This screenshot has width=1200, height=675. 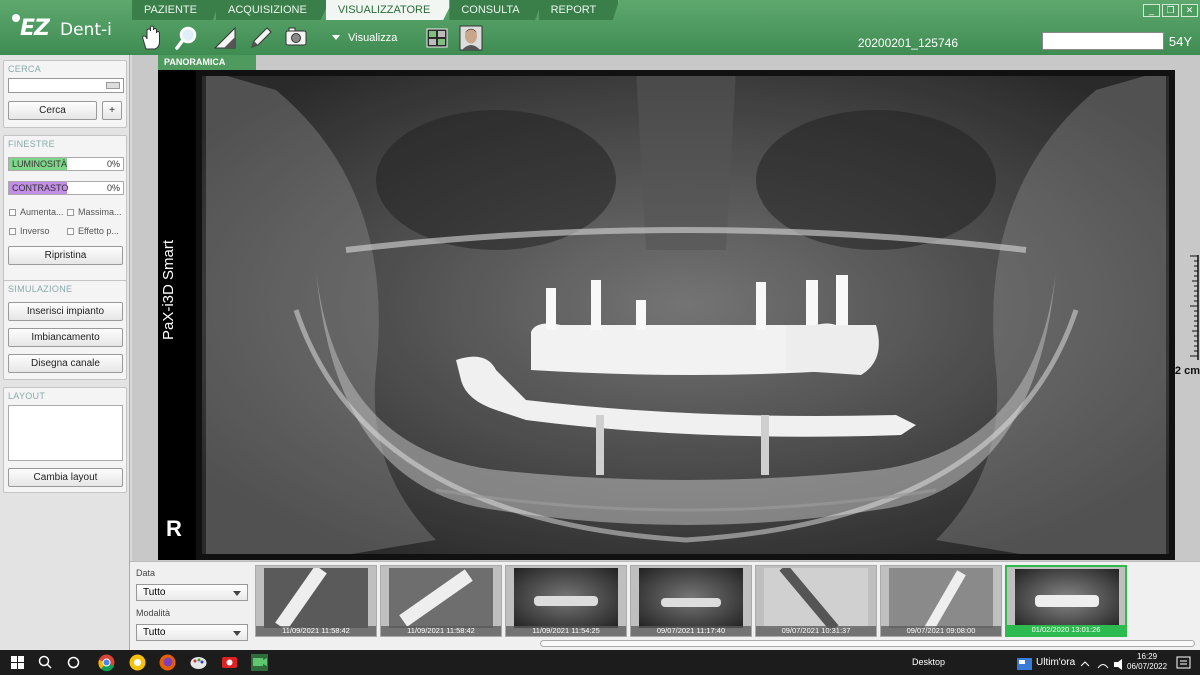 What do you see at coordinates (207, 62) in the screenshot?
I see `panoramica-tab: PANORAMICA` at bounding box center [207, 62].